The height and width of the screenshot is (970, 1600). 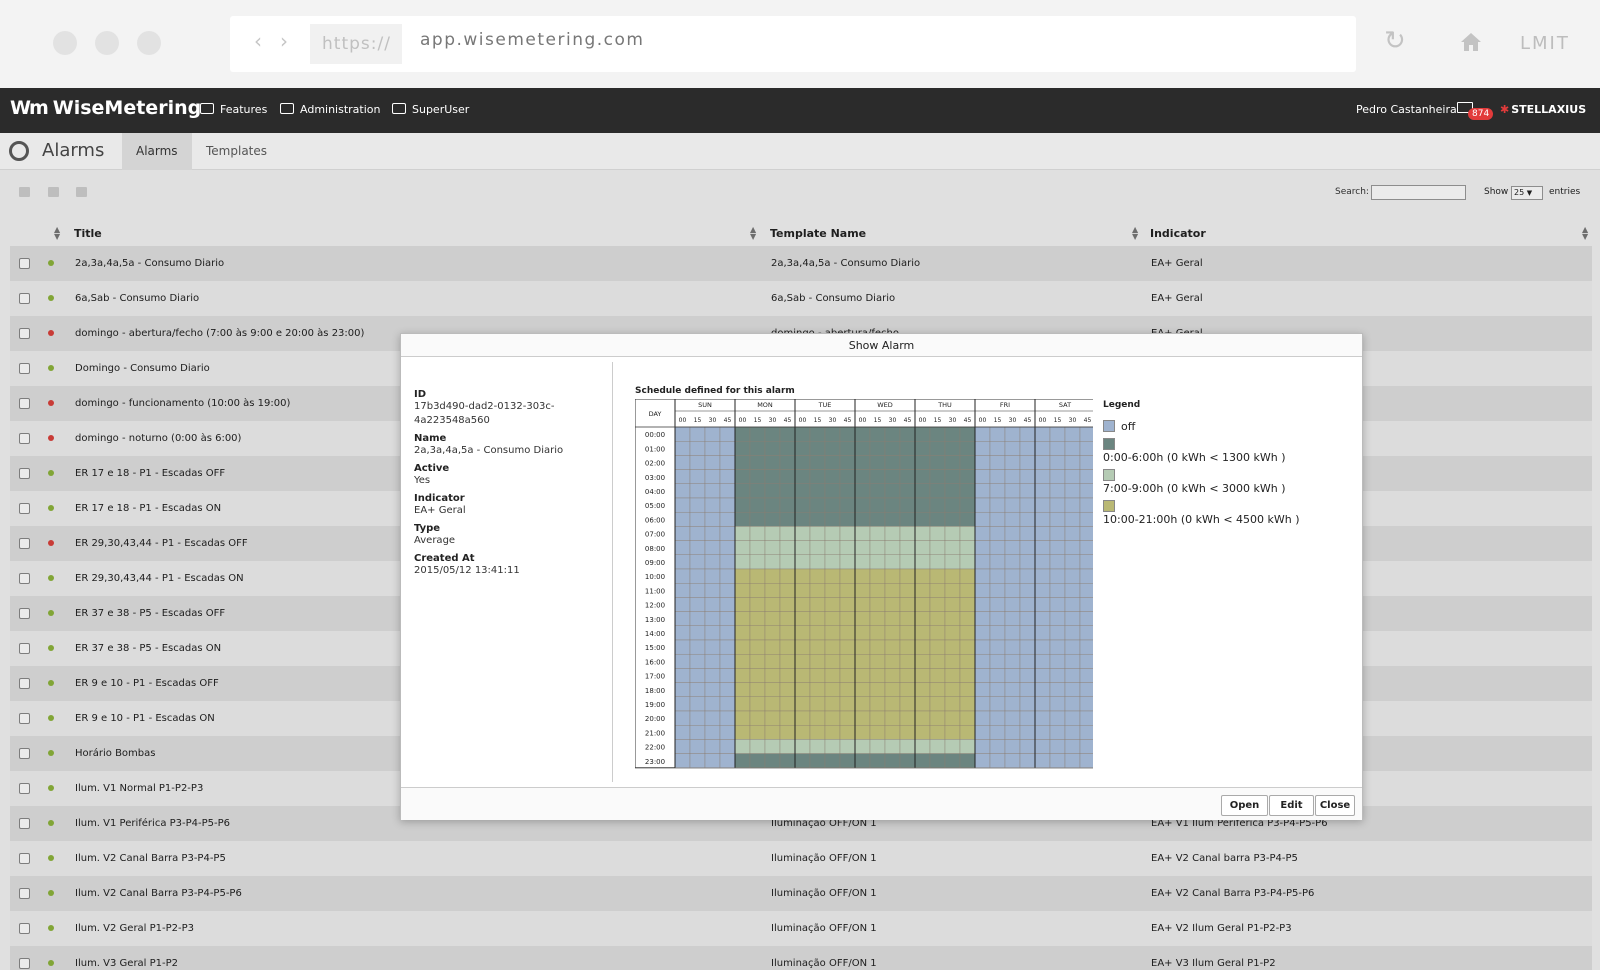 What do you see at coordinates (1291, 805) in the screenshot?
I see `edit-button: Edit` at bounding box center [1291, 805].